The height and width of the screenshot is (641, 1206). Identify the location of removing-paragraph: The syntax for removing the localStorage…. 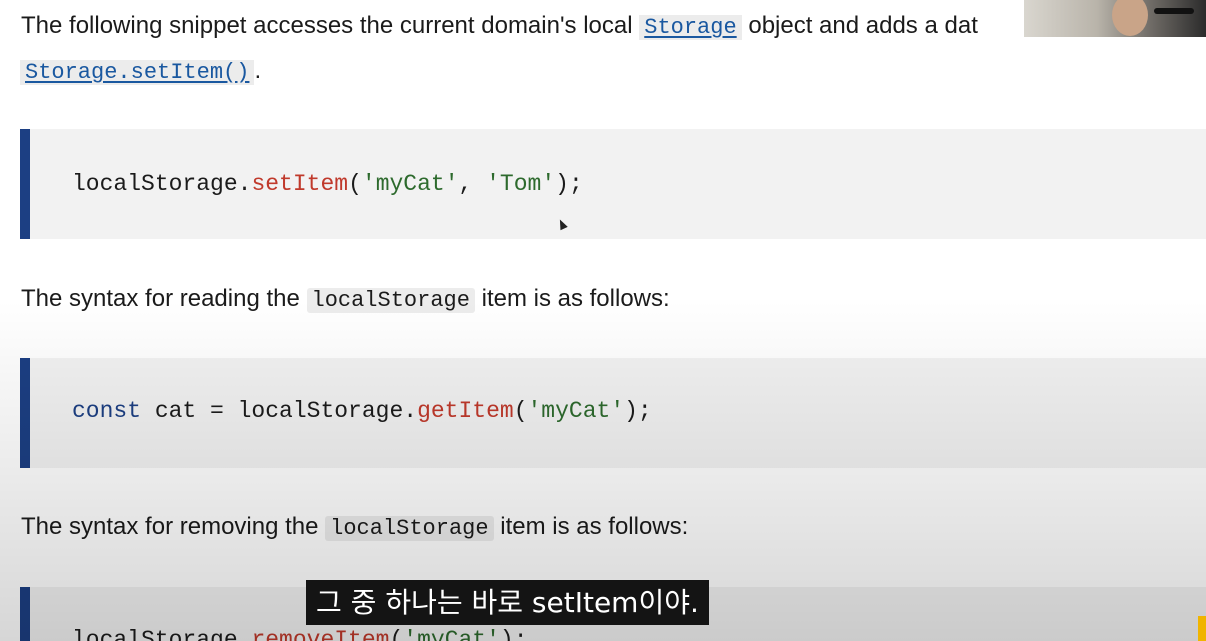
(354, 528).